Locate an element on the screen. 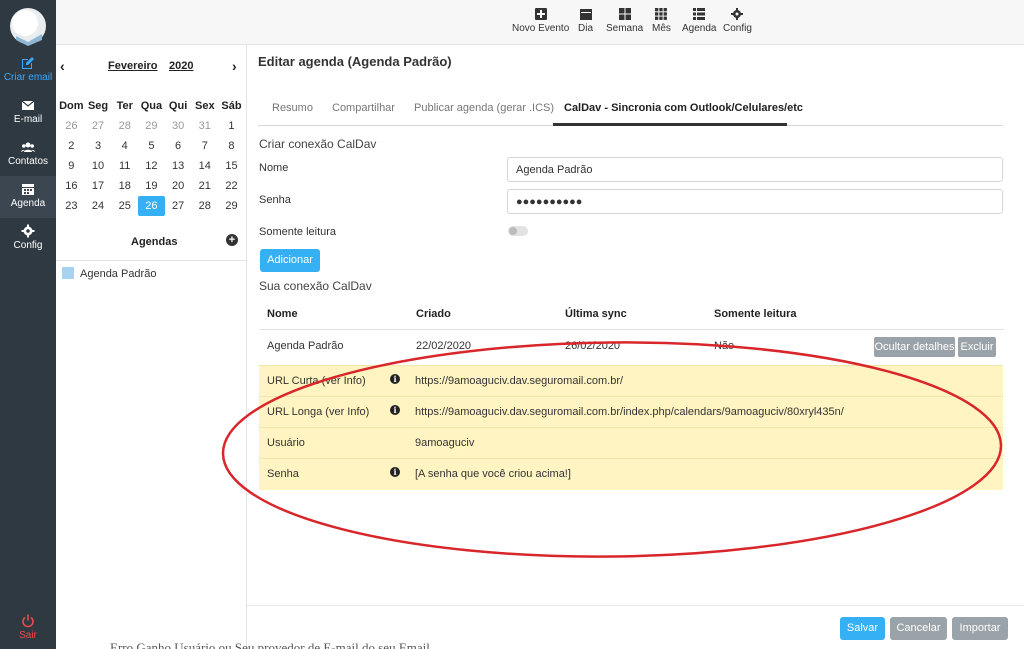  hide-details-button: Ocultar detalhes is located at coordinates (914, 347).